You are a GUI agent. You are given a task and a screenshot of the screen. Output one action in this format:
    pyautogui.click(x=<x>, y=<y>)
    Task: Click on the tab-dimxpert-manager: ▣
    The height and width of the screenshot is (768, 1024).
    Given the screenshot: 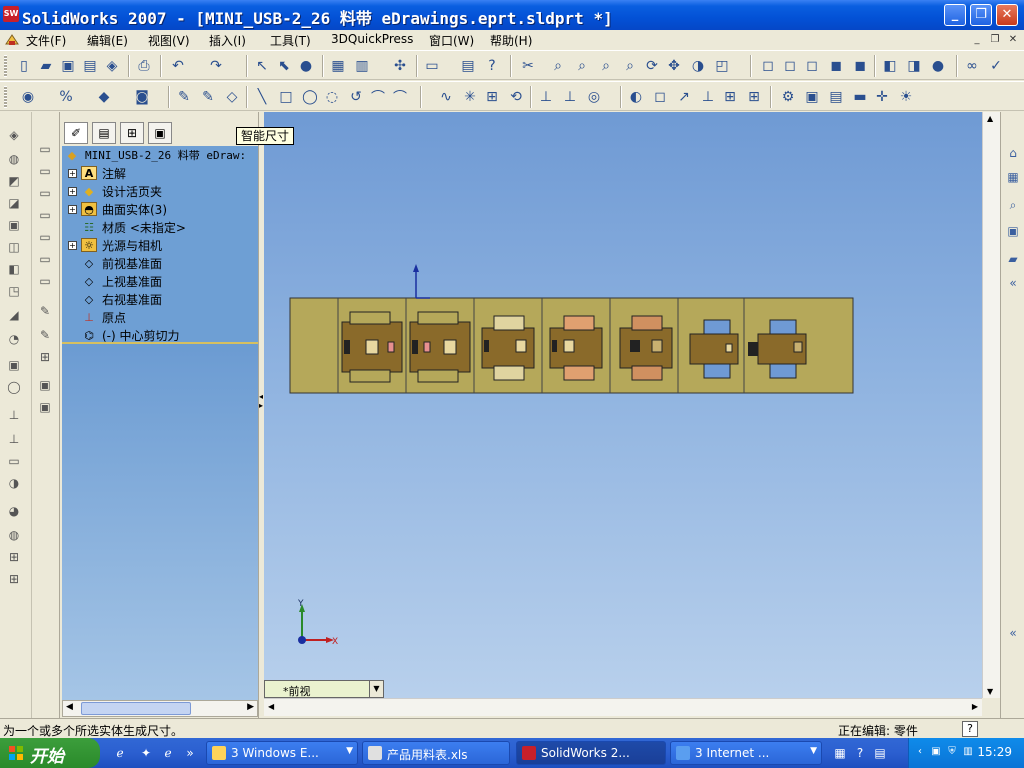 What is the action you would take?
    pyautogui.click(x=160, y=133)
    